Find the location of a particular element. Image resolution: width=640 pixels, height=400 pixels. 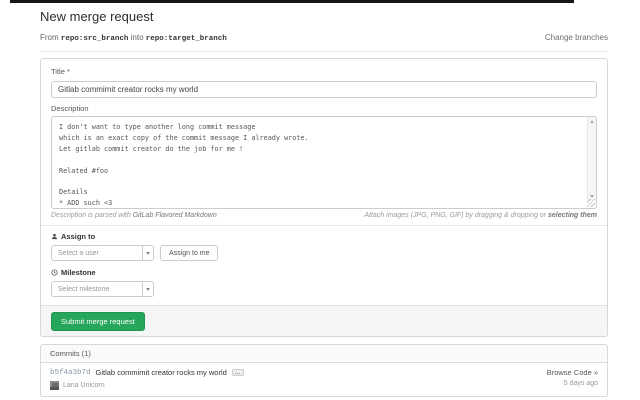

commit-author: Lana Unicorn is located at coordinates (84, 385).